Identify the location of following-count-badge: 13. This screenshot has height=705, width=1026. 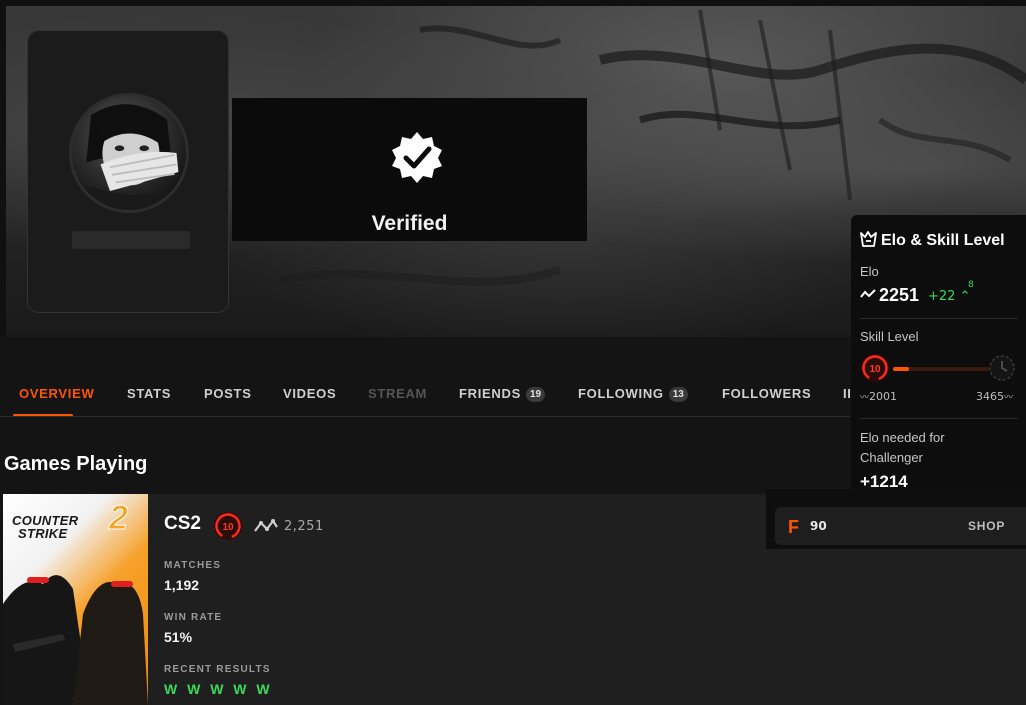
(678, 394).